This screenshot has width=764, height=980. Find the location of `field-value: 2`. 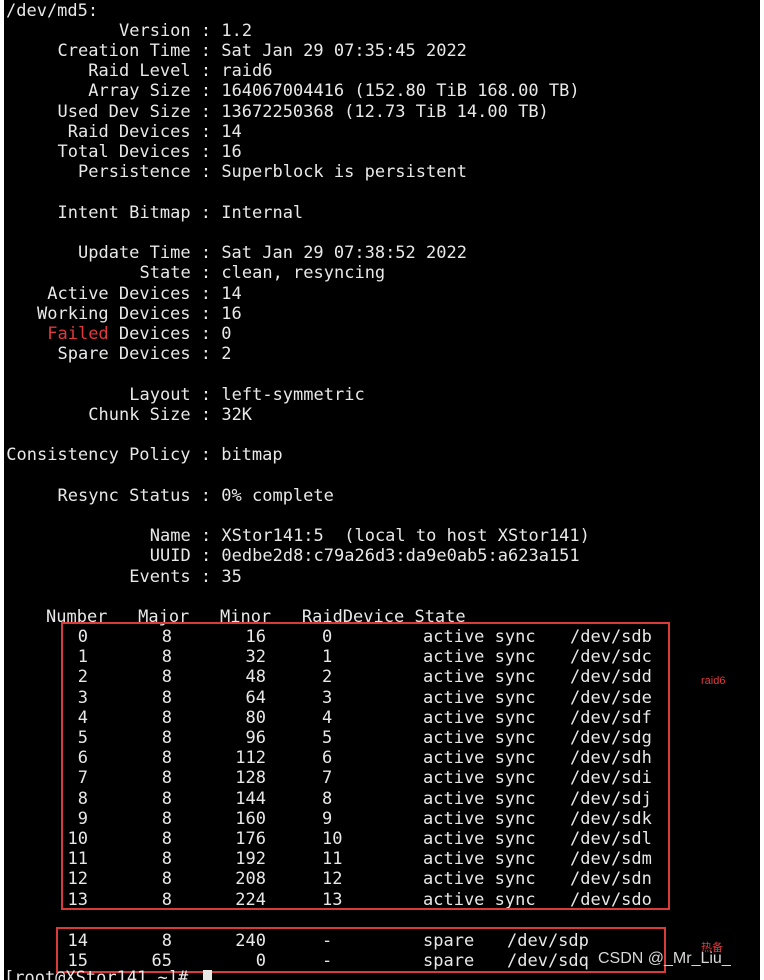

field-value: 2 is located at coordinates (226, 354).